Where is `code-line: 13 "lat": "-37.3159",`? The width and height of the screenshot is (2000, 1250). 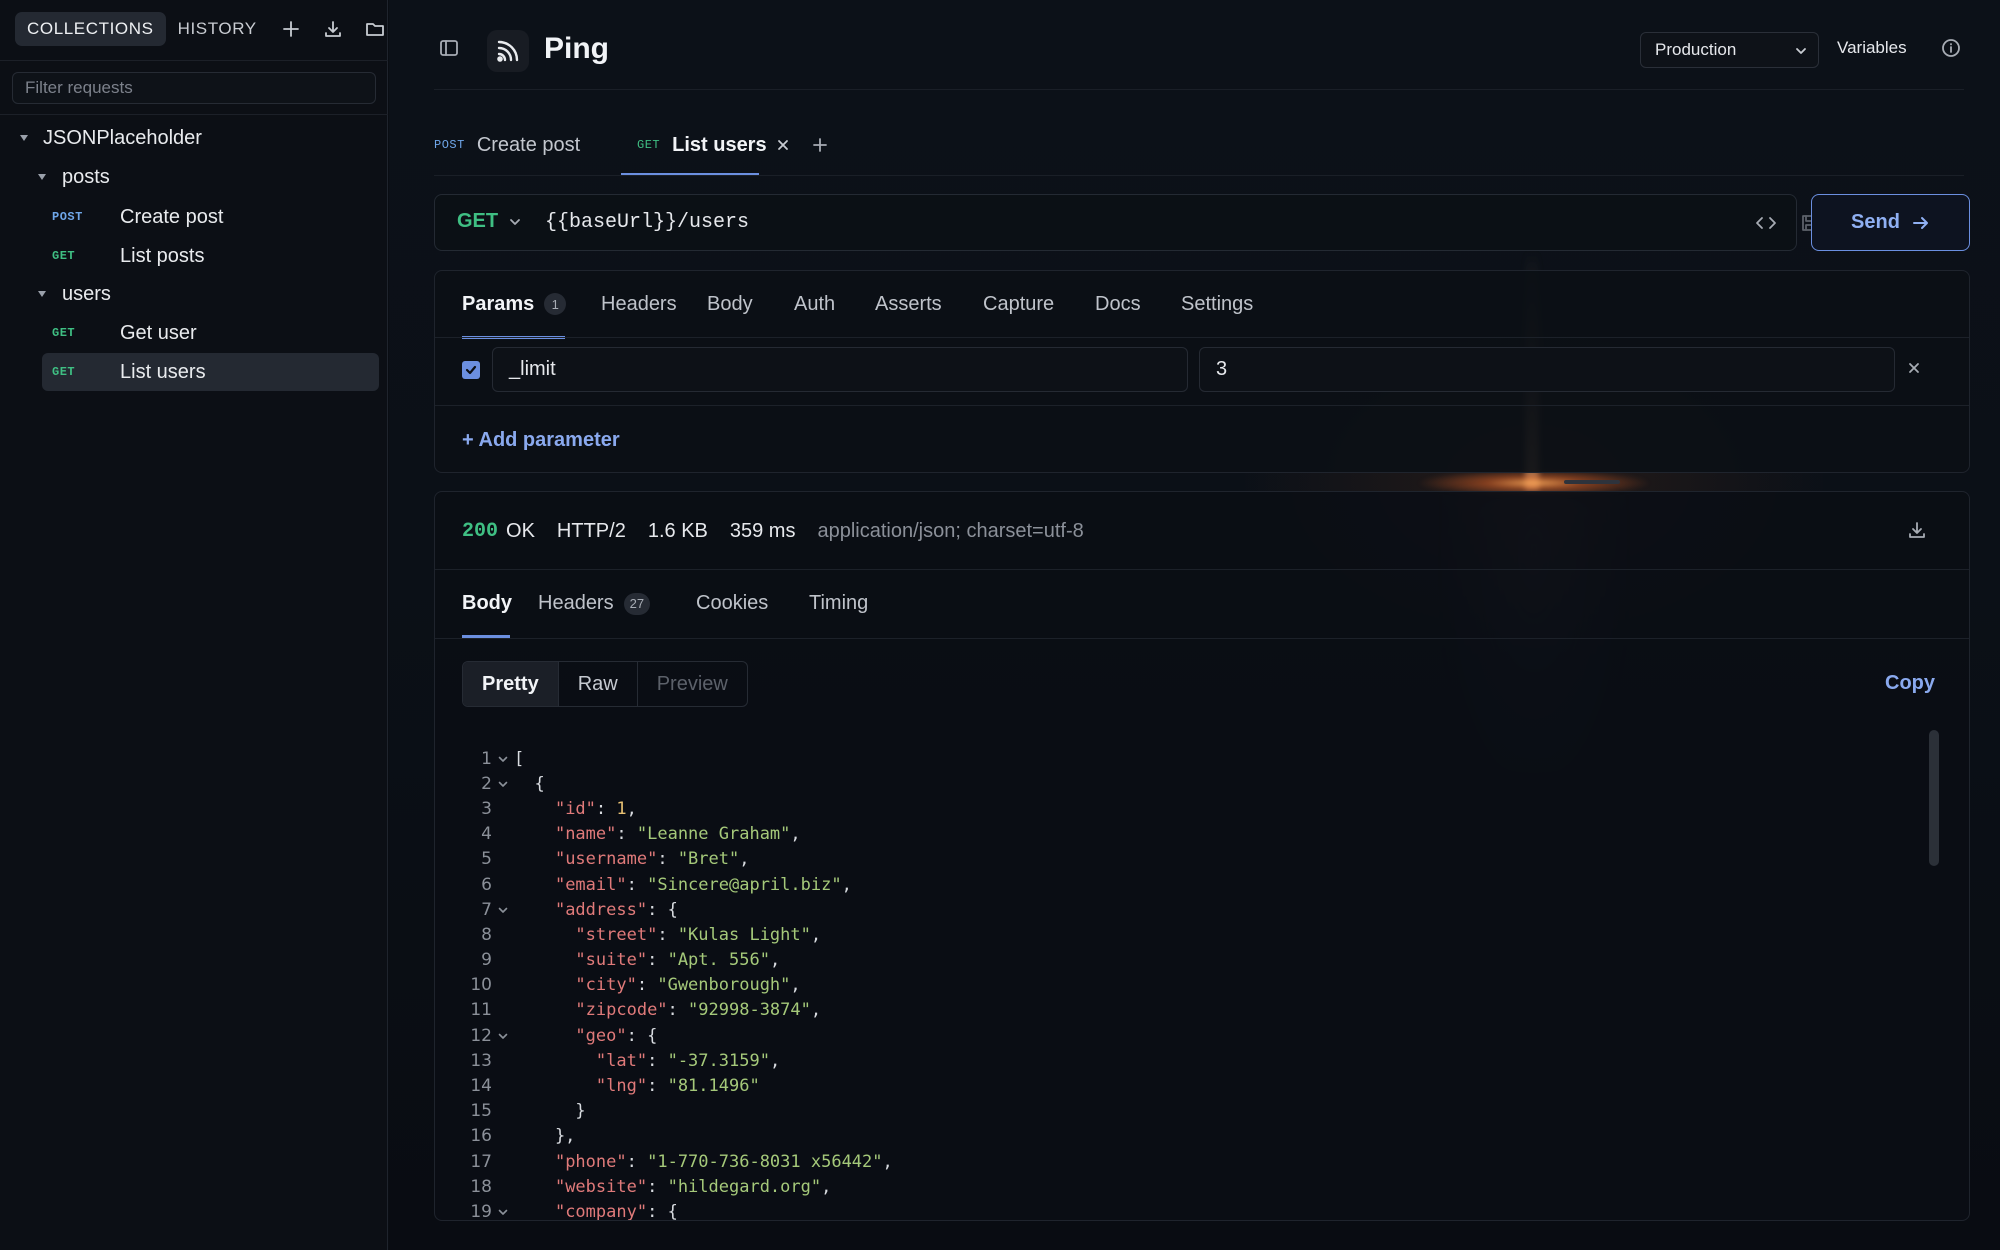 code-line: 13 "lat": "-37.3159", is located at coordinates (1182, 1060).